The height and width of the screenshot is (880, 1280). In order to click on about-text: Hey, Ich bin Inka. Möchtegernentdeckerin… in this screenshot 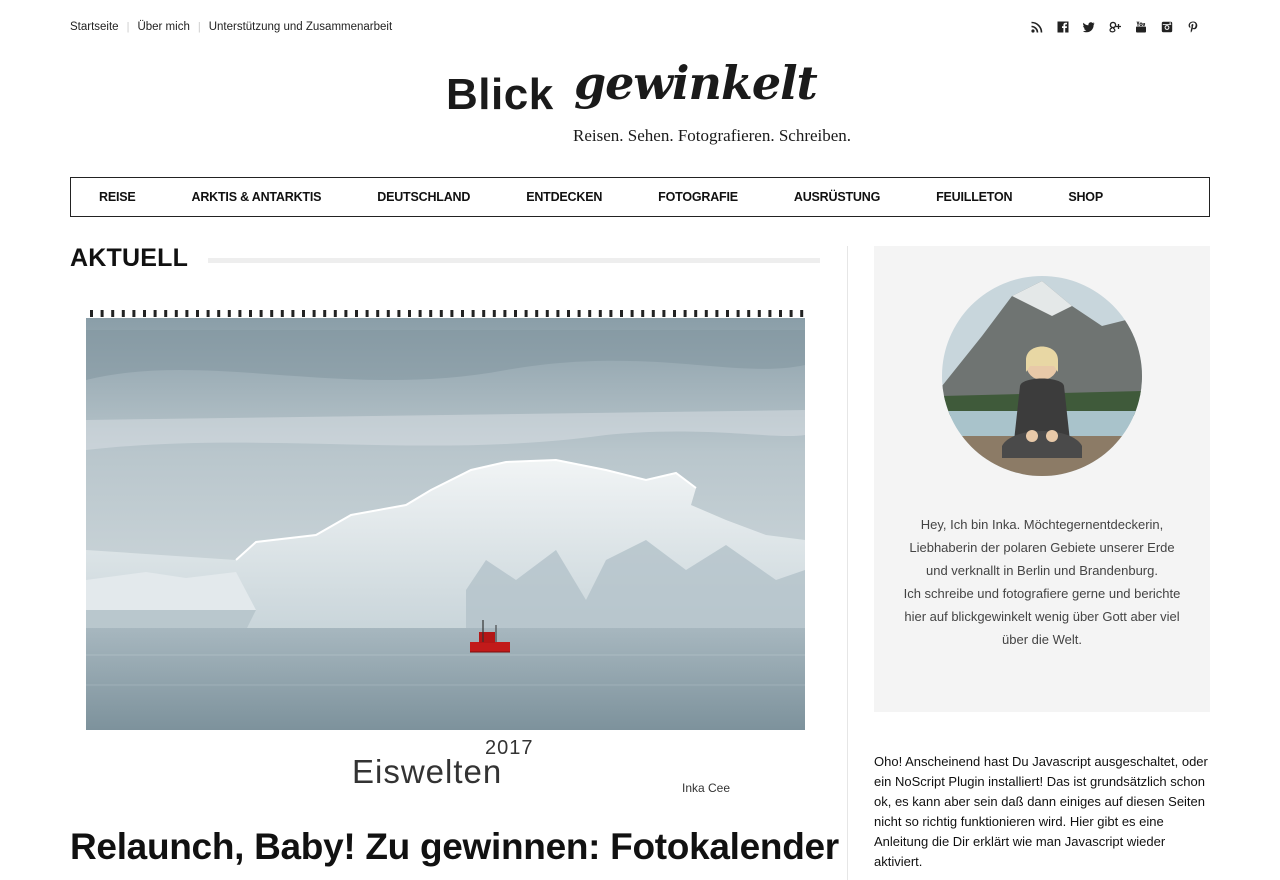, I will do `click(1042, 582)`.